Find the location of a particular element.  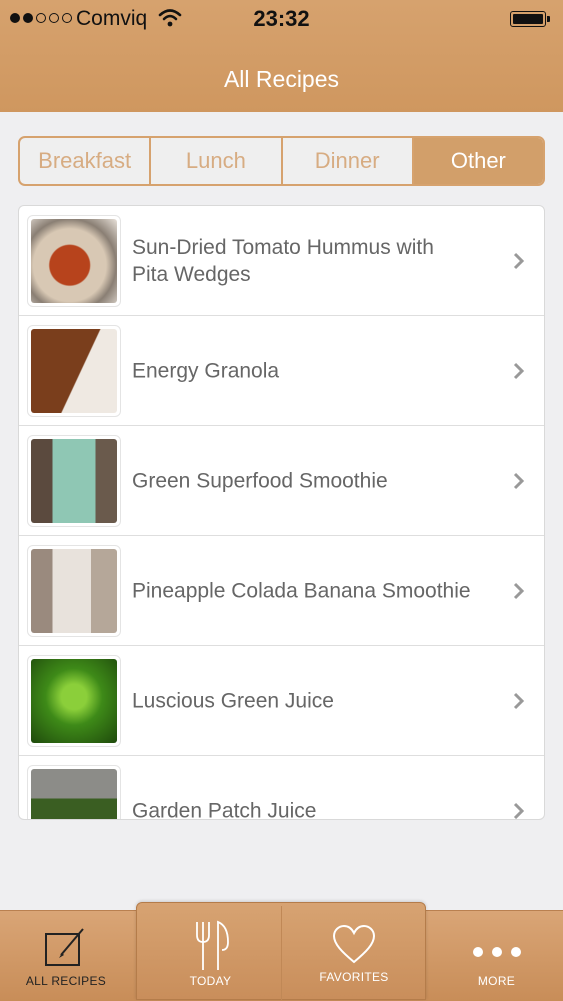

header: Comviq 23:32 All Recipes is located at coordinates (281, 56).